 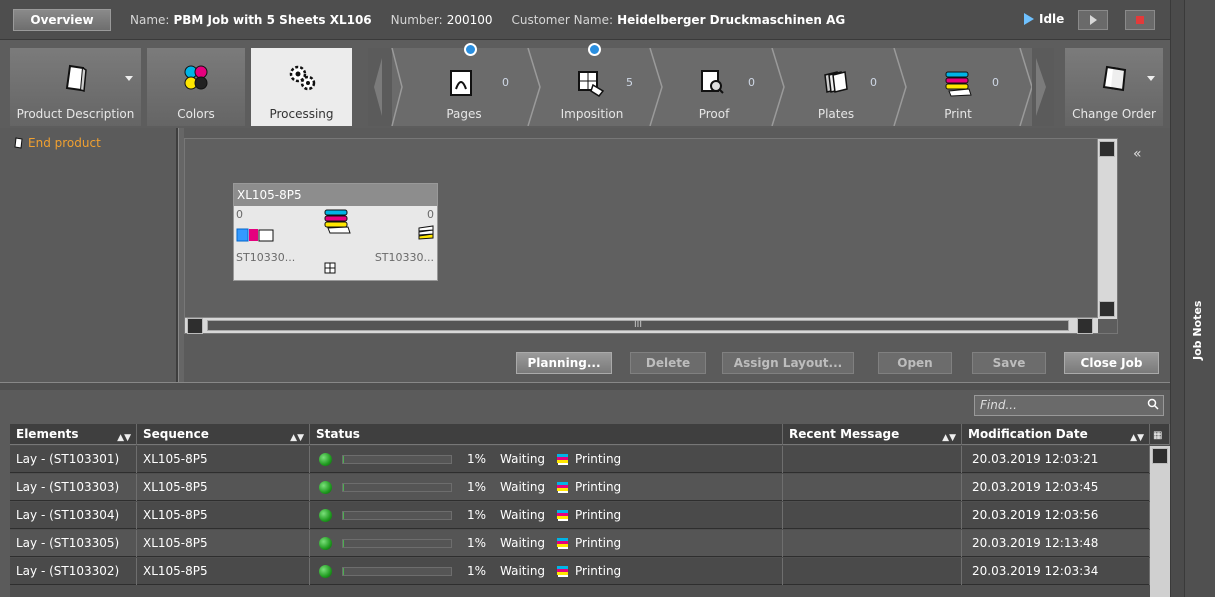 I want to click on canvas-horizontal-scrollbar: III, so click(x=641, y=325).